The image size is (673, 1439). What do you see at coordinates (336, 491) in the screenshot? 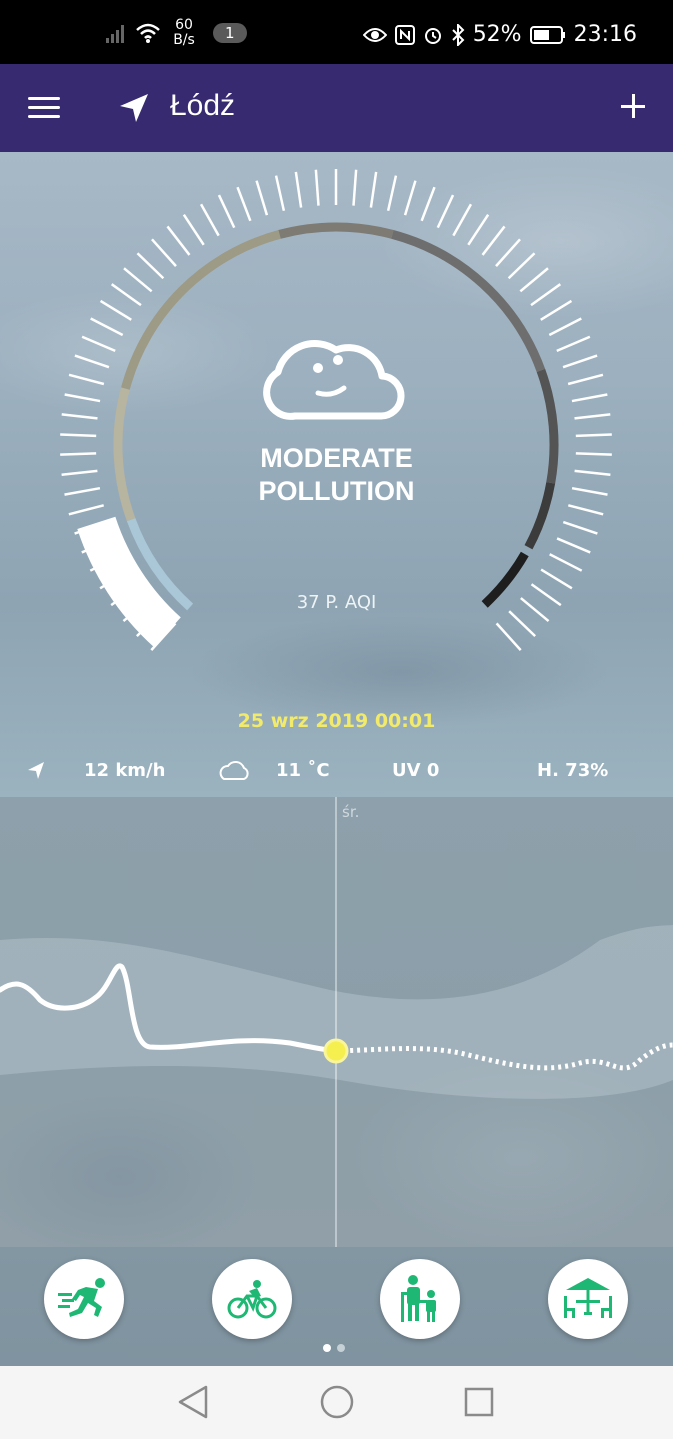
I see `status-line-2: POLLUTION` at bounding box center [336, 491].